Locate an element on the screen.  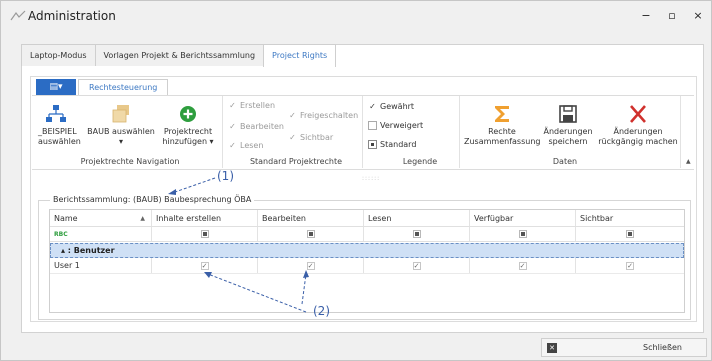
annotation-2: (2) is located at coordinates (321, 311).